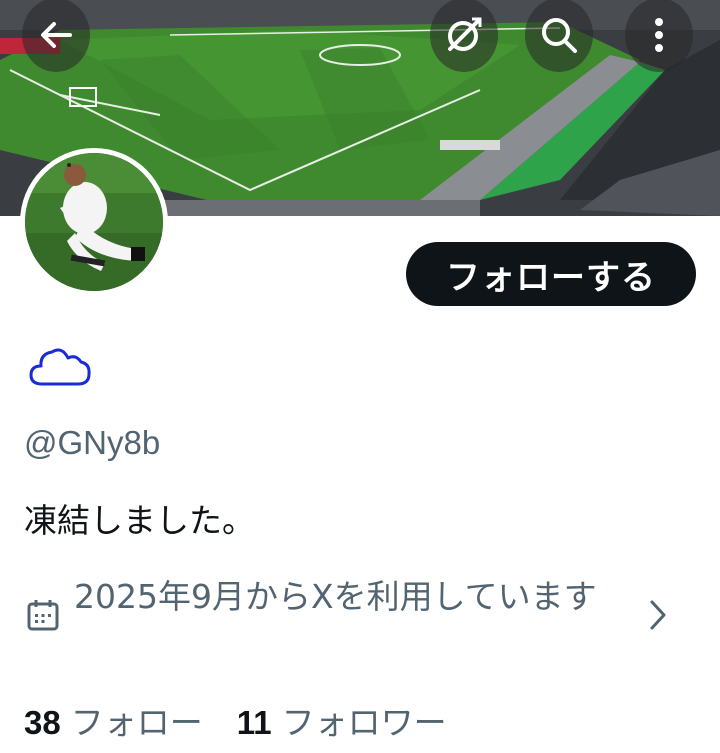 This screenshot has width=720, height=753. I want to click on followers-count: 11, so click(254, 722).